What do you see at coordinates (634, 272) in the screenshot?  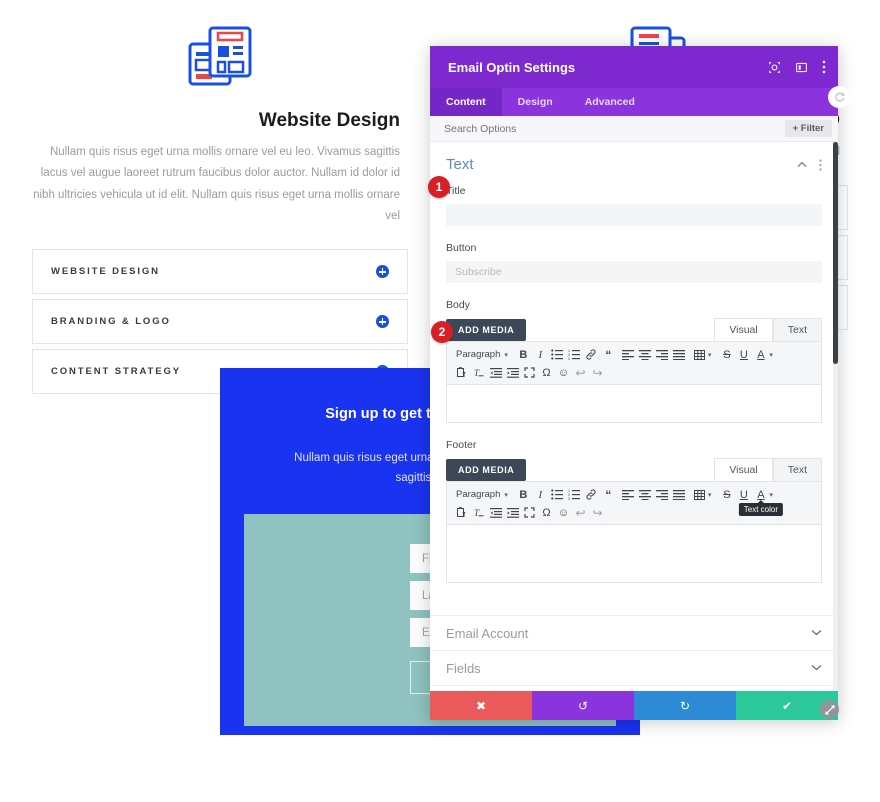 I see `button-input: Subscribe` at bounding box center [634, 272].